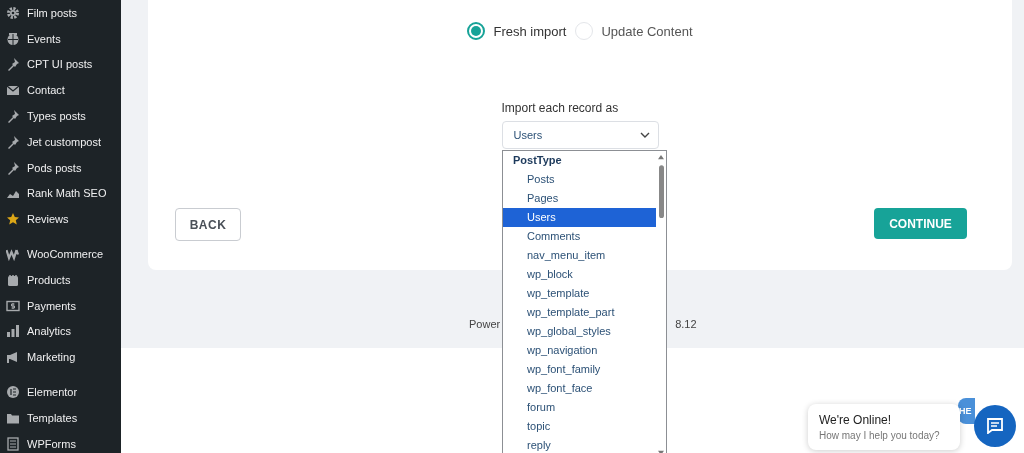 The image size is (1024, 453). Describe the element at coordinates (13, 219) in the screenshot. I see `star-icon` at that location.